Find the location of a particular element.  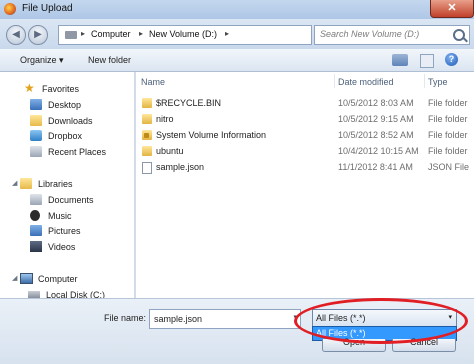

videos-icon is located at coordinates (36, 246).